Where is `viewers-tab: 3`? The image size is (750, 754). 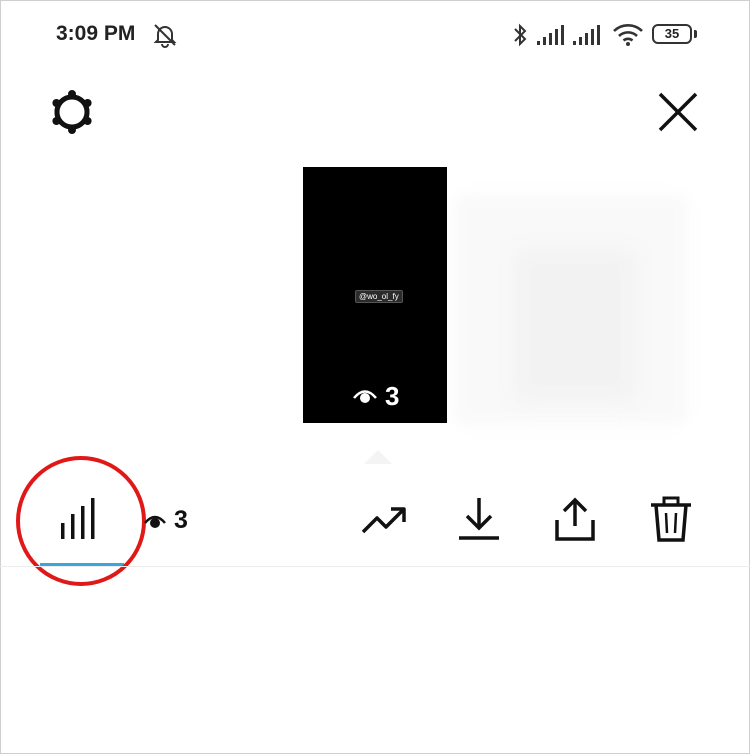 viewers-tab: 3 is located at coordinates (166, 520).